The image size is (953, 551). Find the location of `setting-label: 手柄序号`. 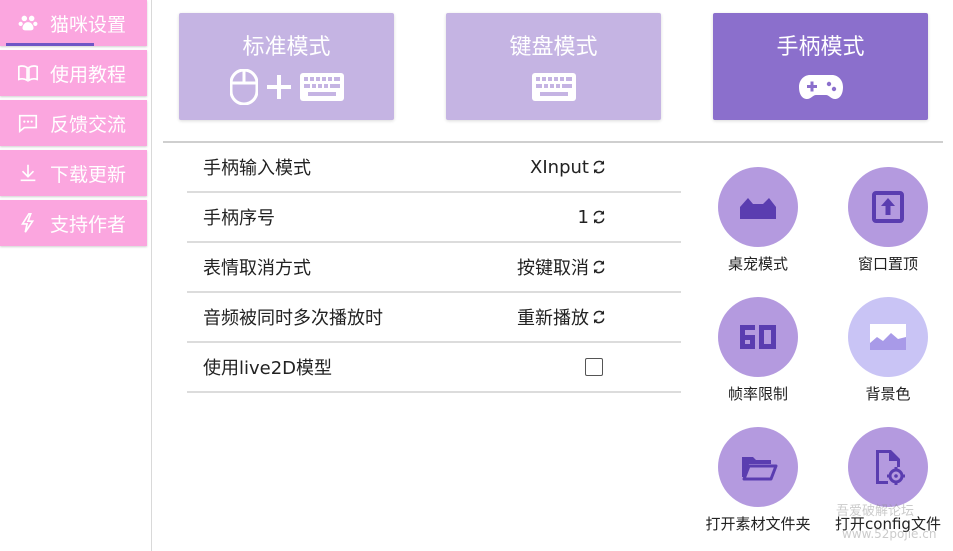

setting-label: 手柄序号 is located at coordinates (239, 218).